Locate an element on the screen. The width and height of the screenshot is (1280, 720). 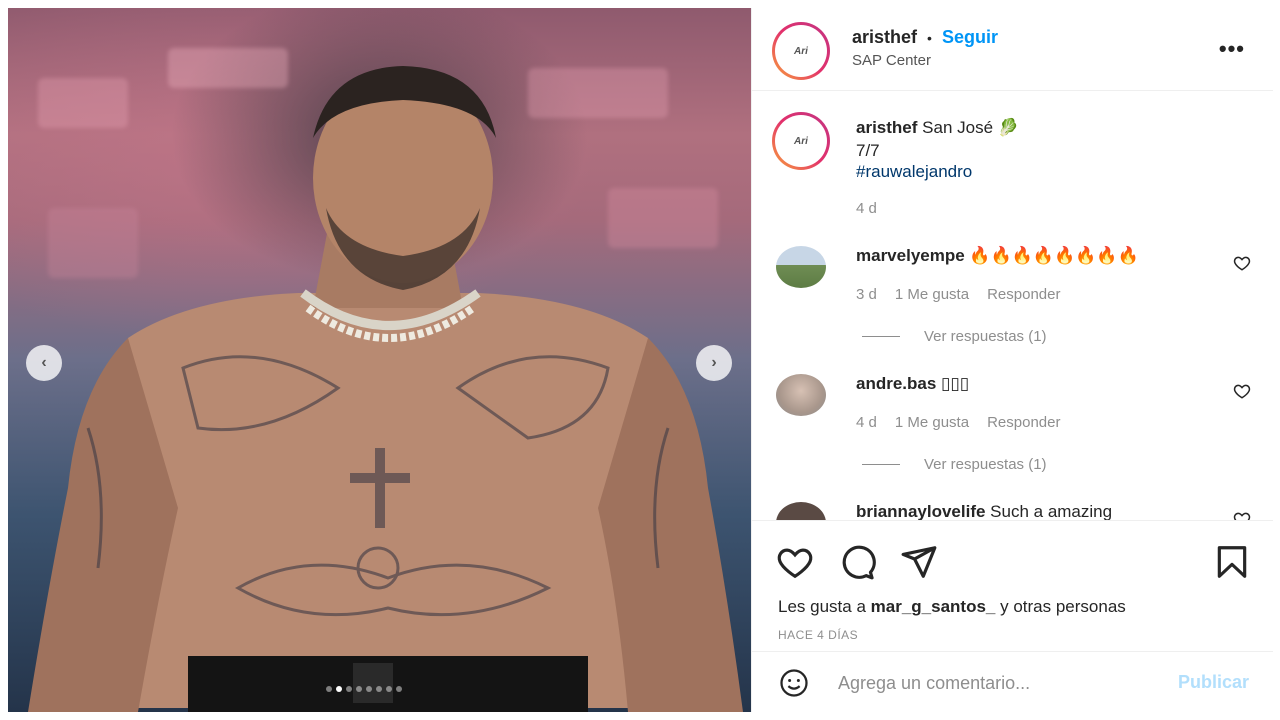
comment-author: andre.bas is located at coordinates (896, 383).